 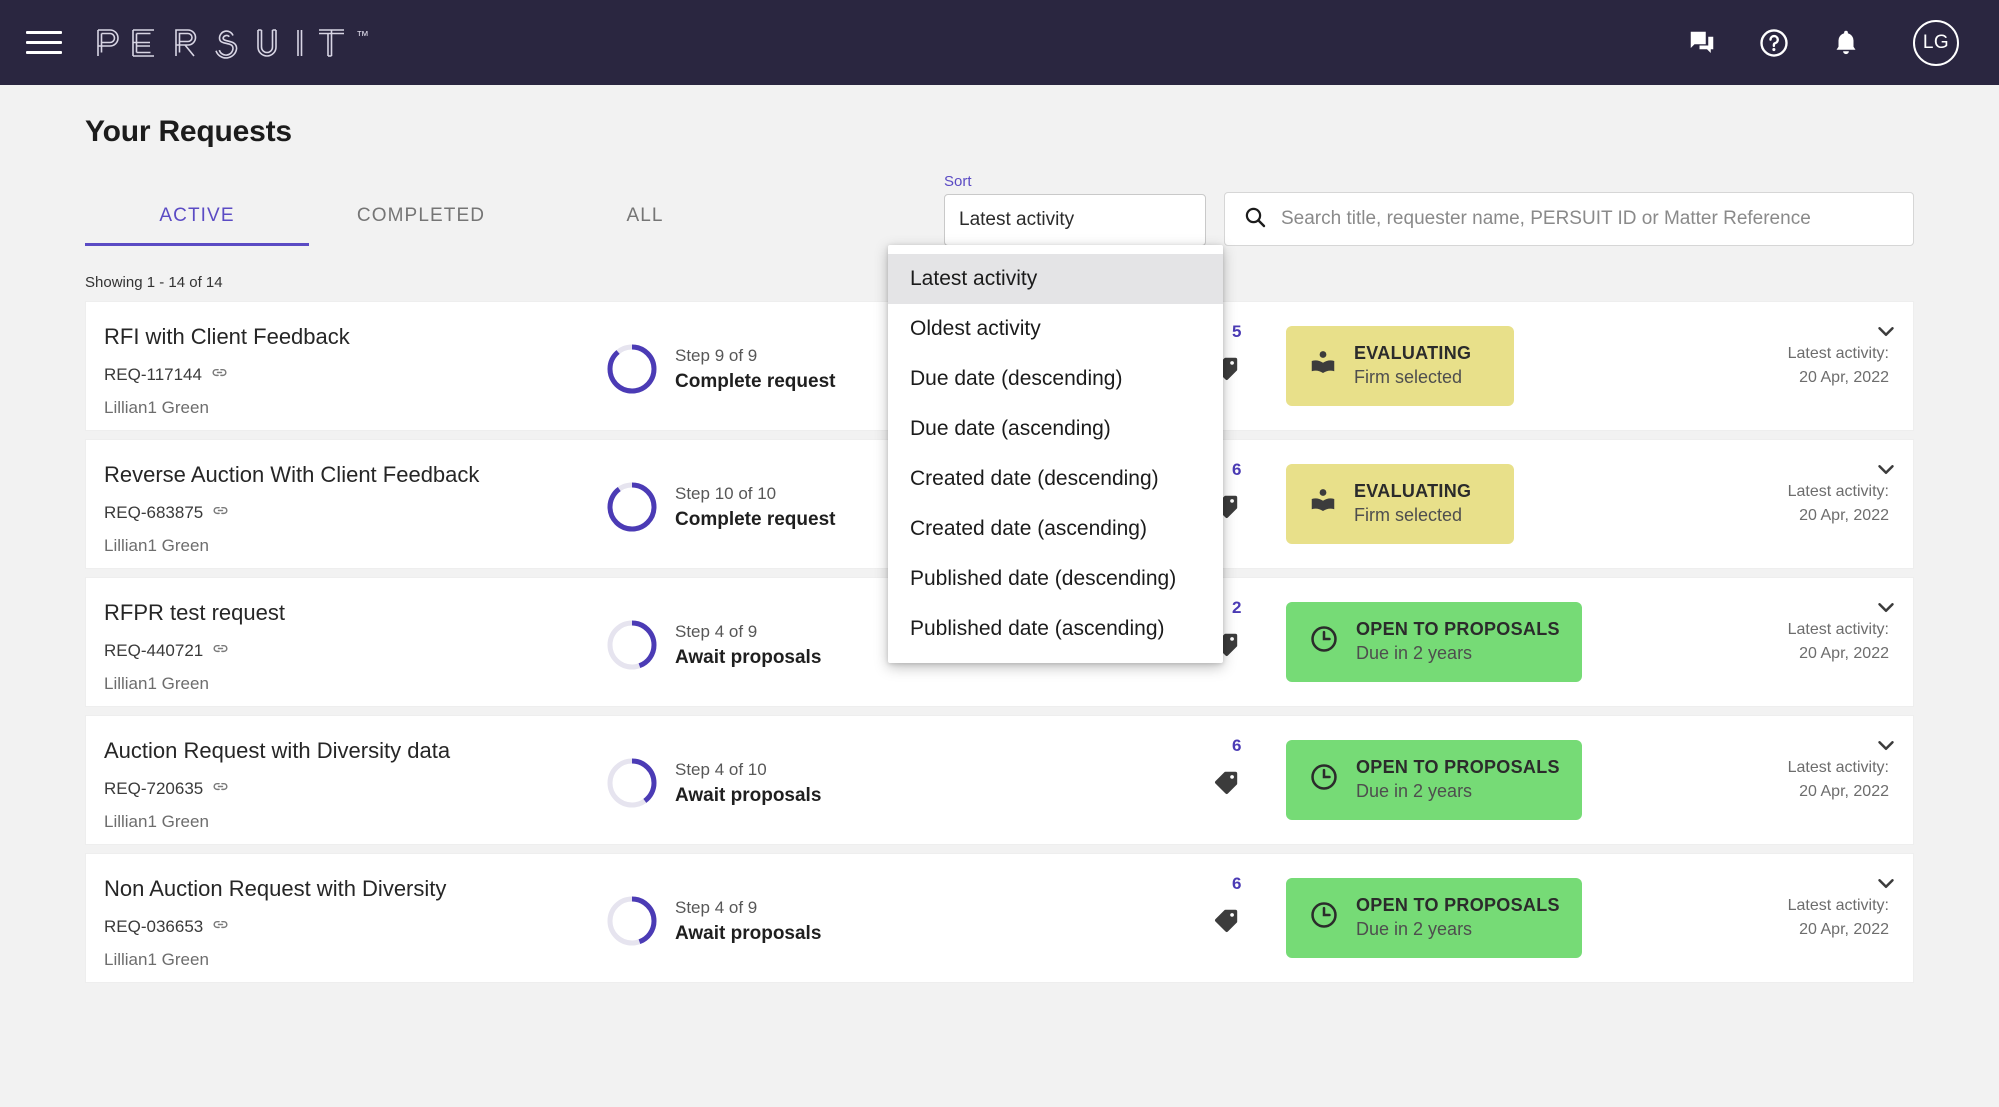 What do you see at coordinates (1055, 579) in the screenshot?
I see `sort-option-published-date-descending: Published date (descending)` at bounding box center [1055, 579].